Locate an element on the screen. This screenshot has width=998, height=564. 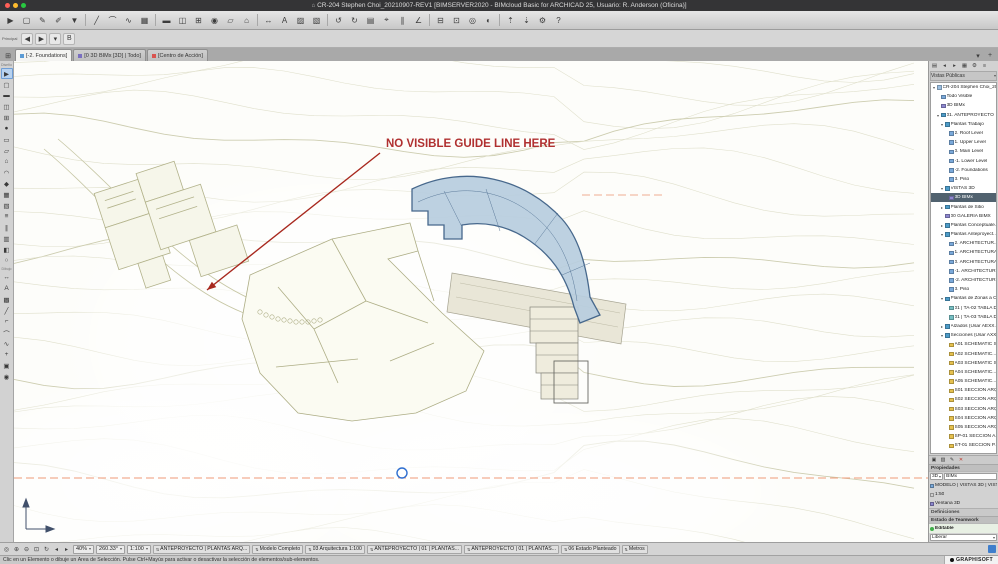
view-scale-value: 1:50 is located at coordinates (939, 494).